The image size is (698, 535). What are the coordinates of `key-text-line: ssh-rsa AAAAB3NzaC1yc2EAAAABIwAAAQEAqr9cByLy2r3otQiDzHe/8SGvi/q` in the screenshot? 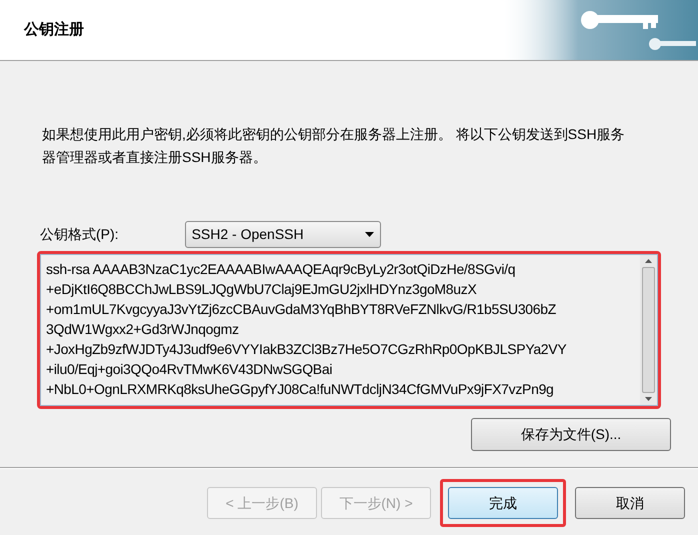 It's located at (281, 269).